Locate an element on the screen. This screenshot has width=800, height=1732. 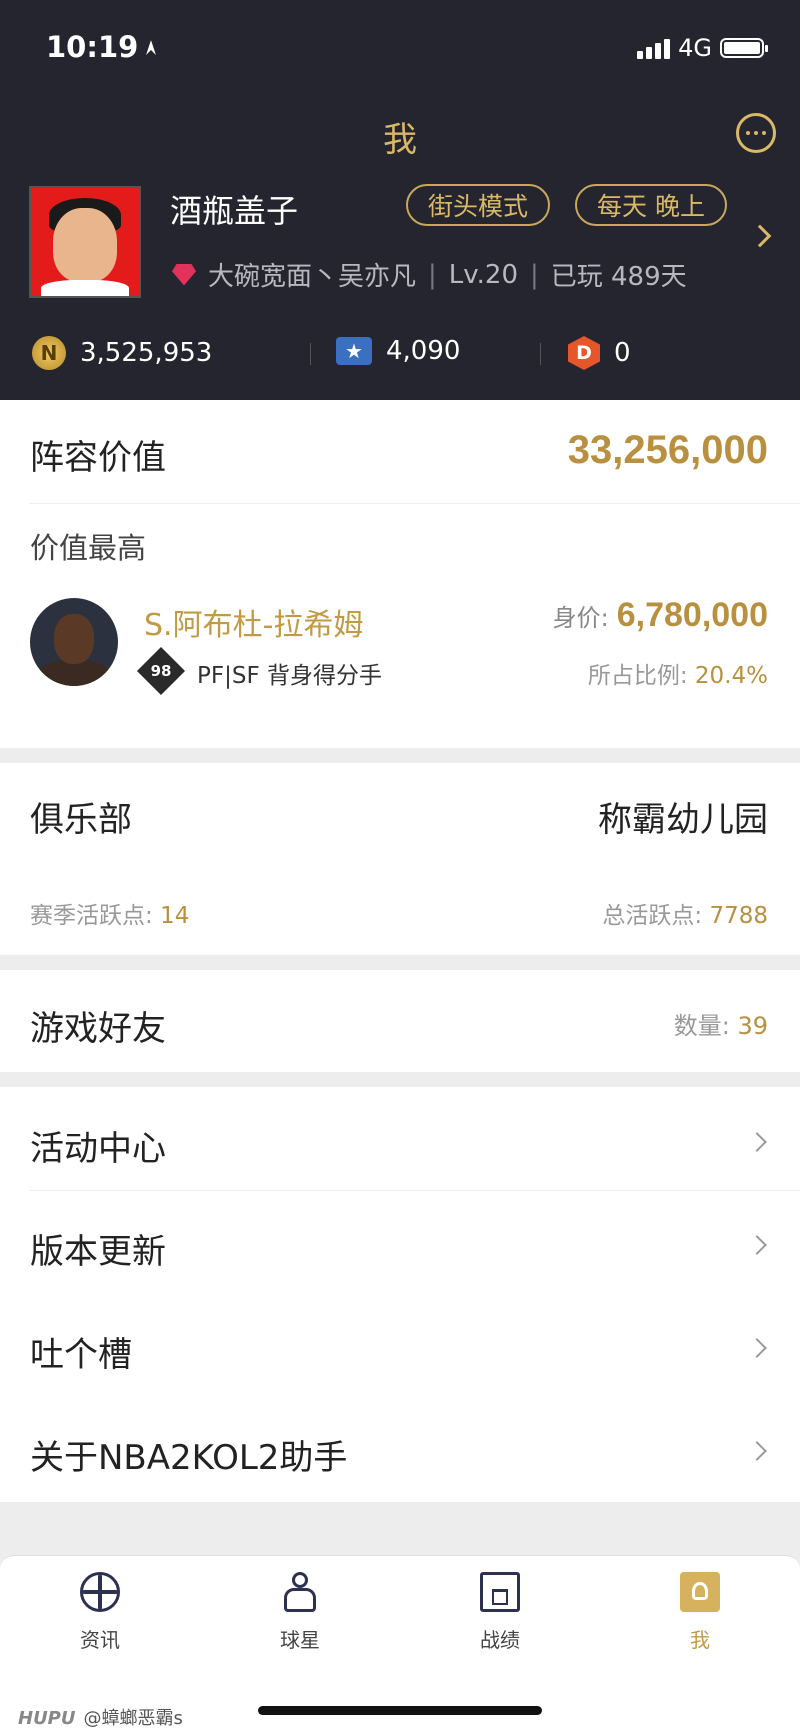
club-label: 俱乐部 is located at coordinates (81, 820).